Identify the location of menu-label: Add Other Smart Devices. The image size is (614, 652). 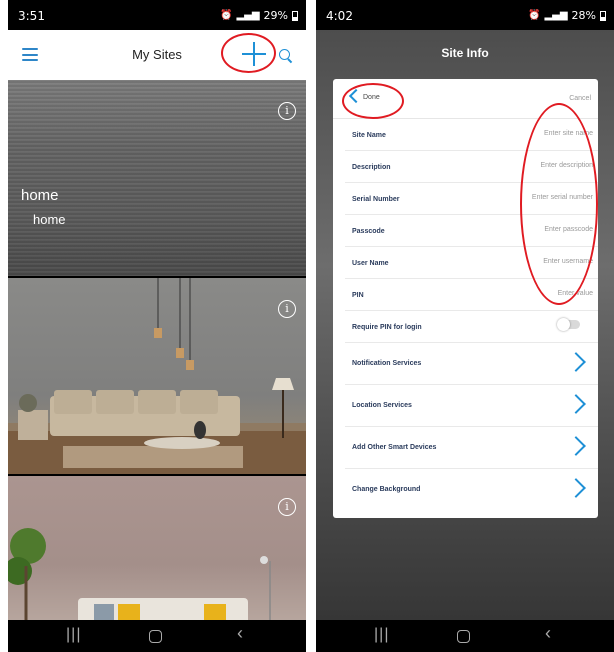
(394, 447).